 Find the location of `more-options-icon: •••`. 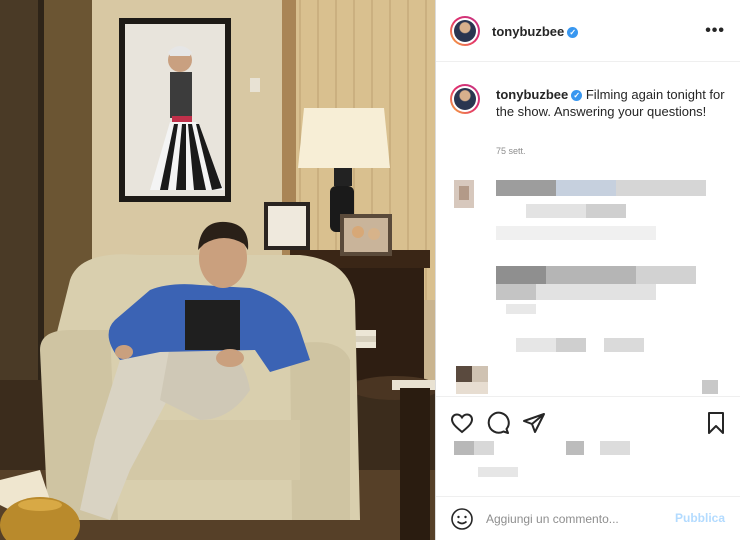

more-options-icon: ••• is located at coordinates (715, 31).